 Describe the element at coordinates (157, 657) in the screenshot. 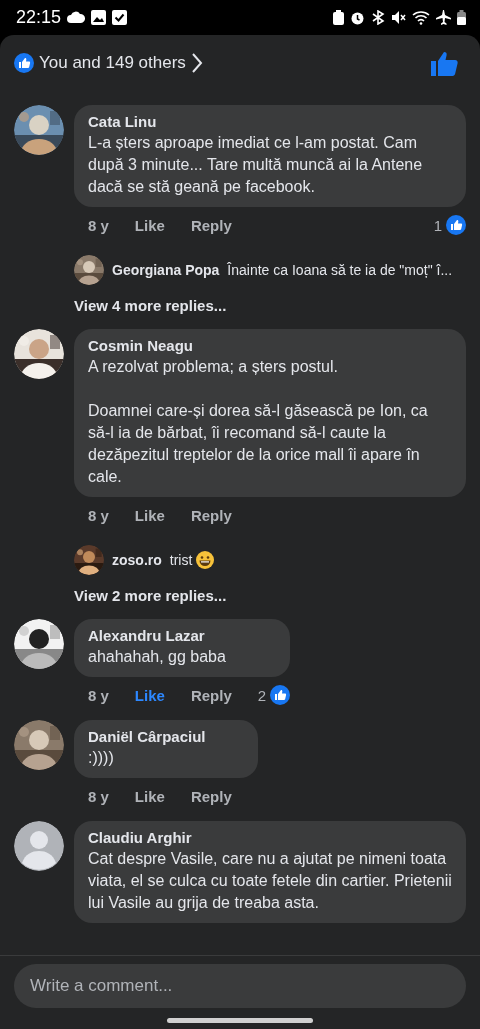

I see `comment-text: ahahahah, gg baba` at that location.